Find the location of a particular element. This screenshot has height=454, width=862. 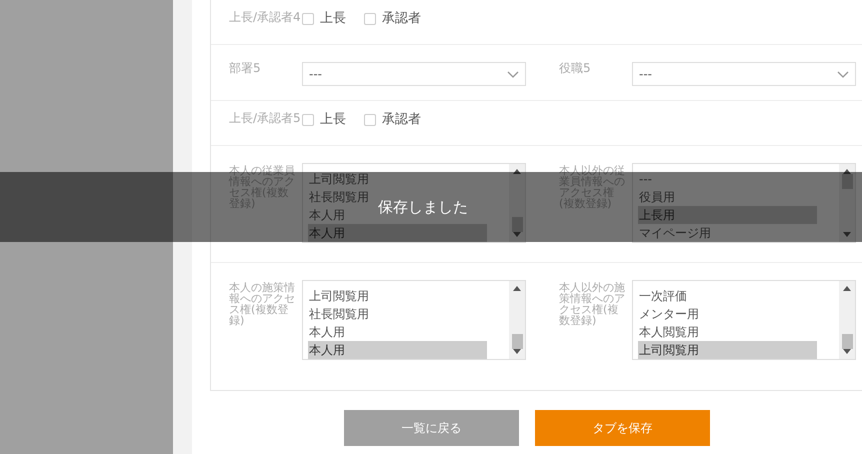

multi-select-list: 上司閲覧用 社長閲覧用 本人用 本人用 is located at coordinates (414, 320).